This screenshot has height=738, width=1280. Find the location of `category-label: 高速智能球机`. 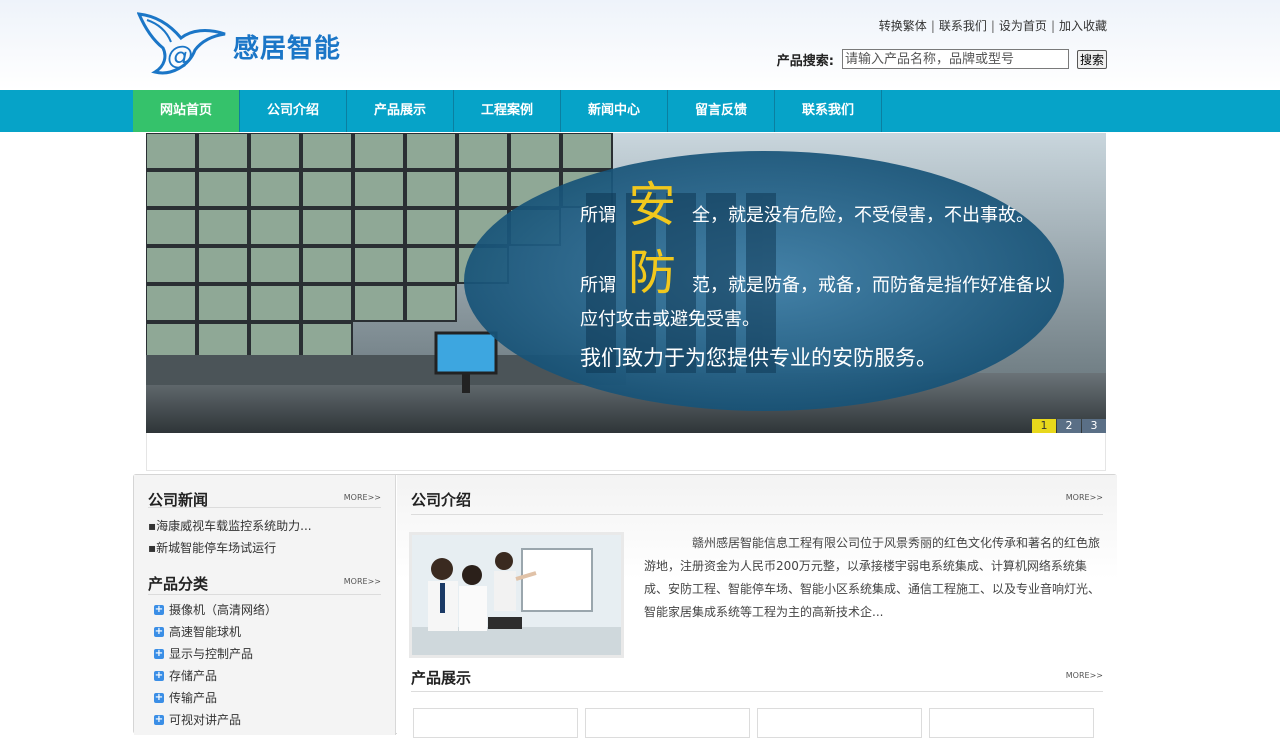

category-label: 高速智能球机 is located at coordinates (205, 632).